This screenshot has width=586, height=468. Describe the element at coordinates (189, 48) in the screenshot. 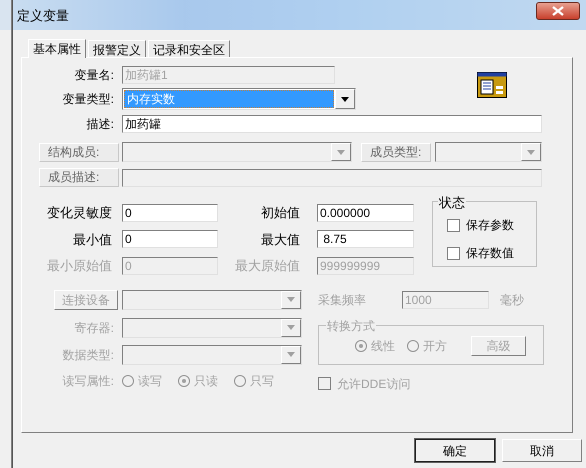

I see `tab: 记录和安全区` at that location.